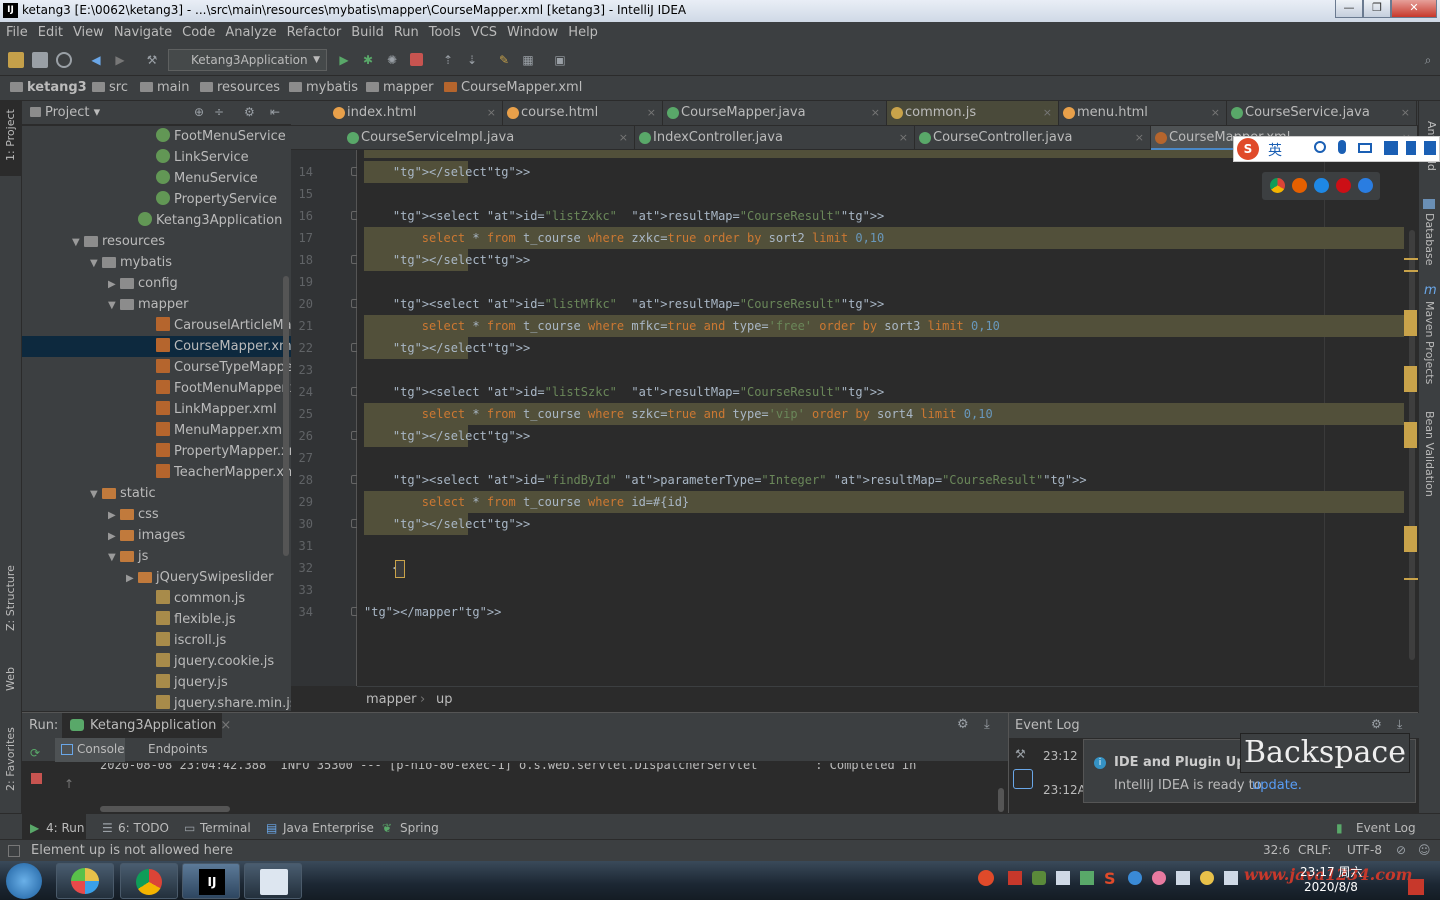 This screenshot has width=1440, height=900. What do you see at coordinates (1183, 878) in the screenshot?
I see `tray-network-icon` at bounding box center [1183, 878].